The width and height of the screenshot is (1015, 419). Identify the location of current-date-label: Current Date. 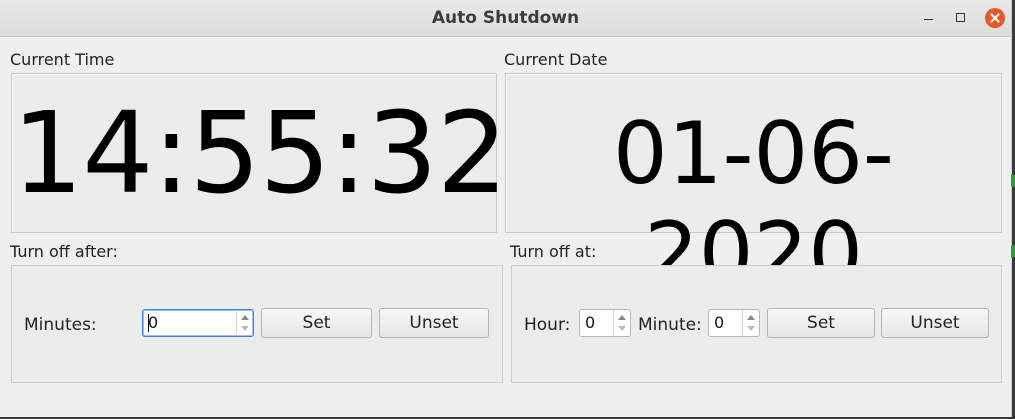
(556, 59).